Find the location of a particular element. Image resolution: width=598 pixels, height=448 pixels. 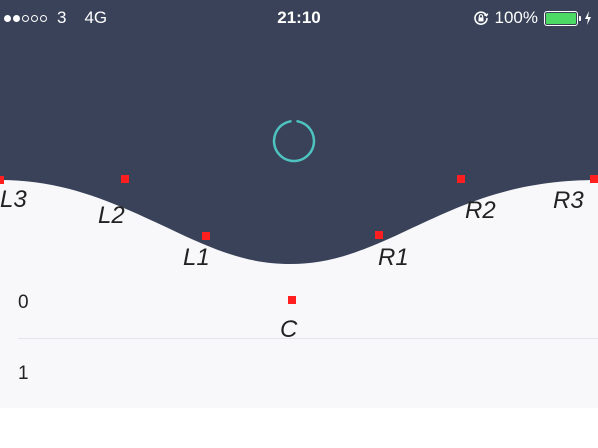

control-point-label-L1: L1 is located at coordinates (196, 257).